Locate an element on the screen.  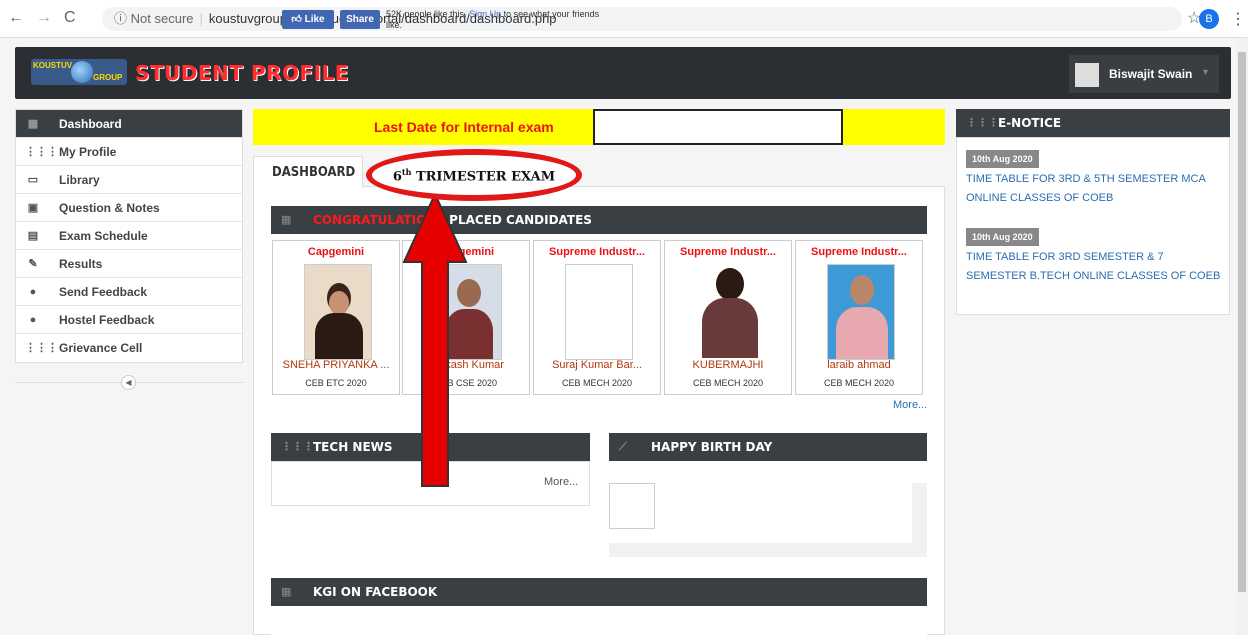
page-scrollbar is located at coordinates (1242, 336).